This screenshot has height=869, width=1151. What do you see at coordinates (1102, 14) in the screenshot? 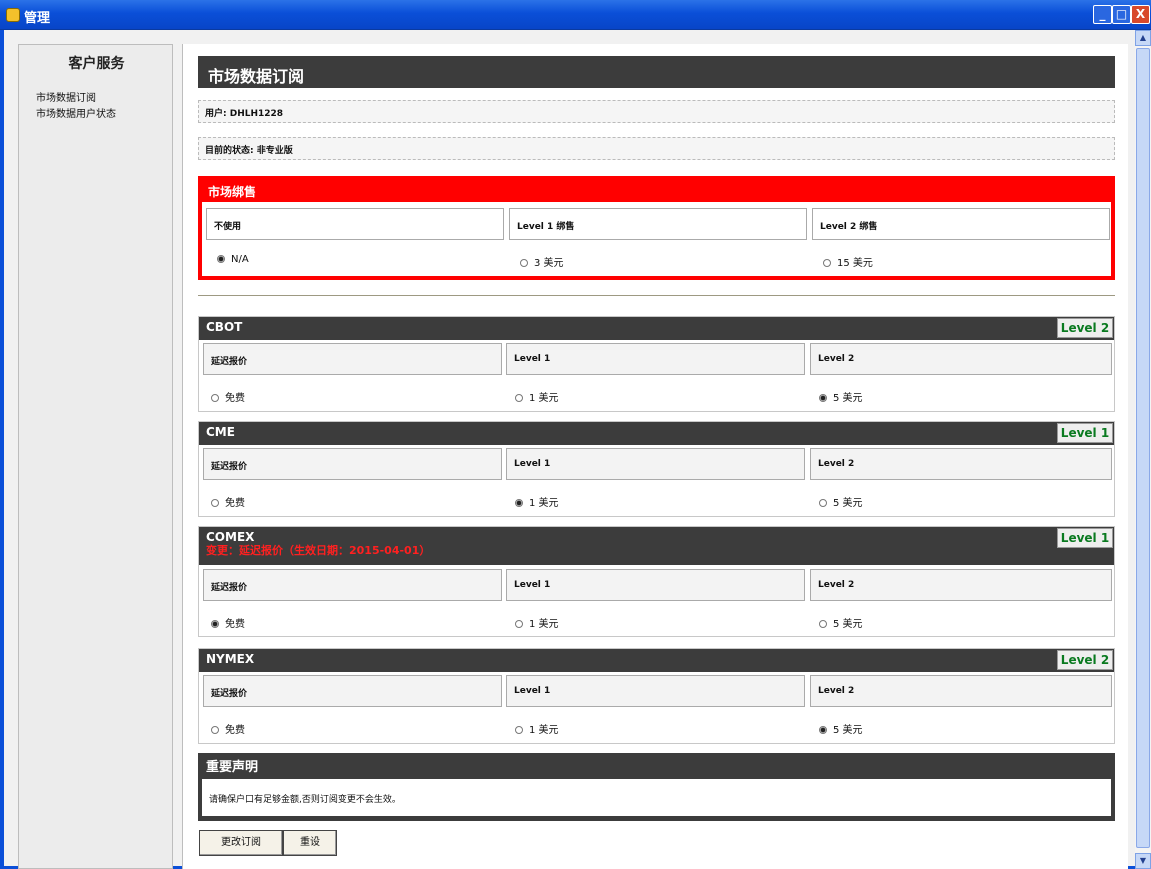
I see `minimize-button: _` at bounding box center [1102, 14].